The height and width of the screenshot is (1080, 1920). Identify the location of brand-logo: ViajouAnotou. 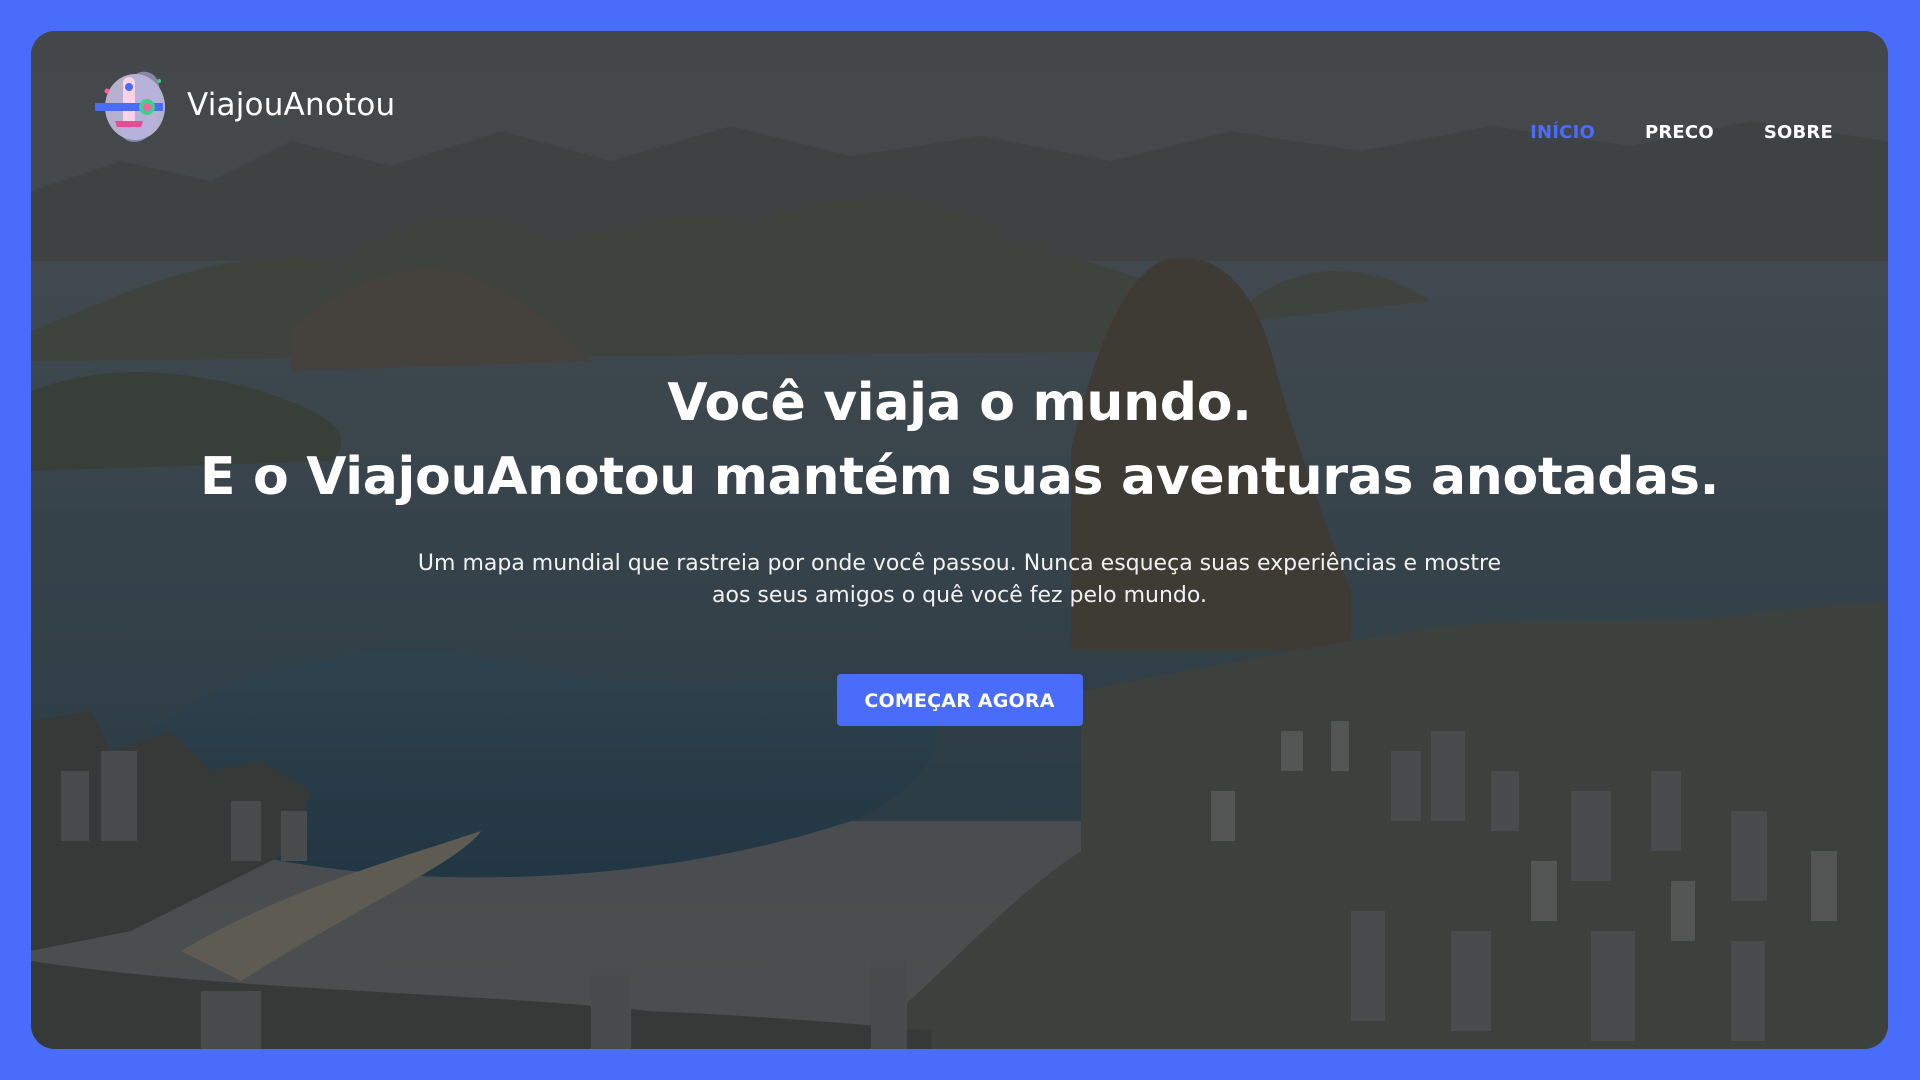
(242, 105).